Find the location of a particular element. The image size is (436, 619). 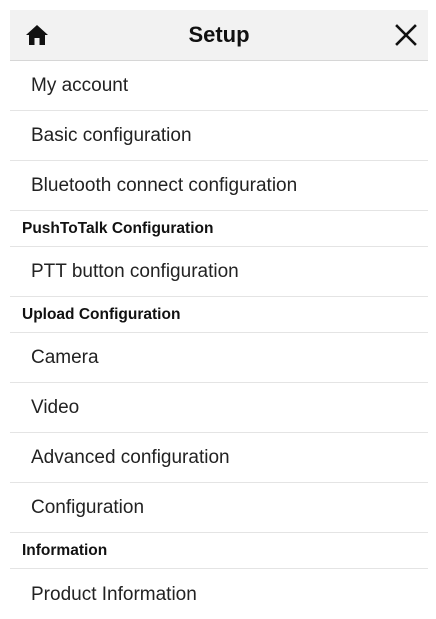

menu-item-camera: Camera is located at coordinates (219, 358).